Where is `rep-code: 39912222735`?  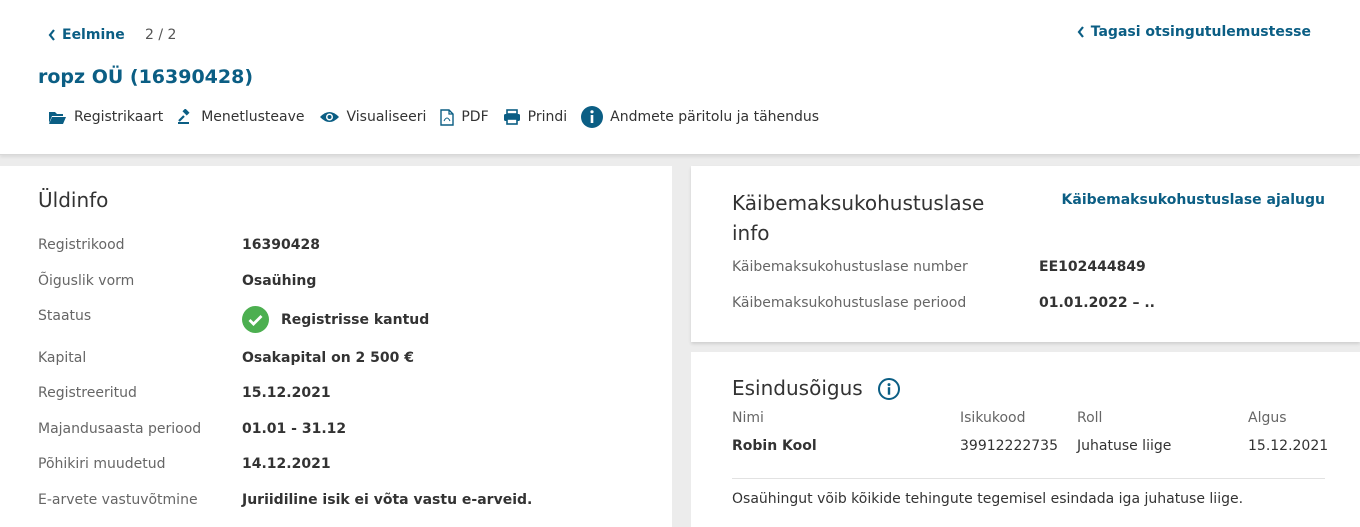 rep-code: 39912222735 is located at coordinates (1009, 446).